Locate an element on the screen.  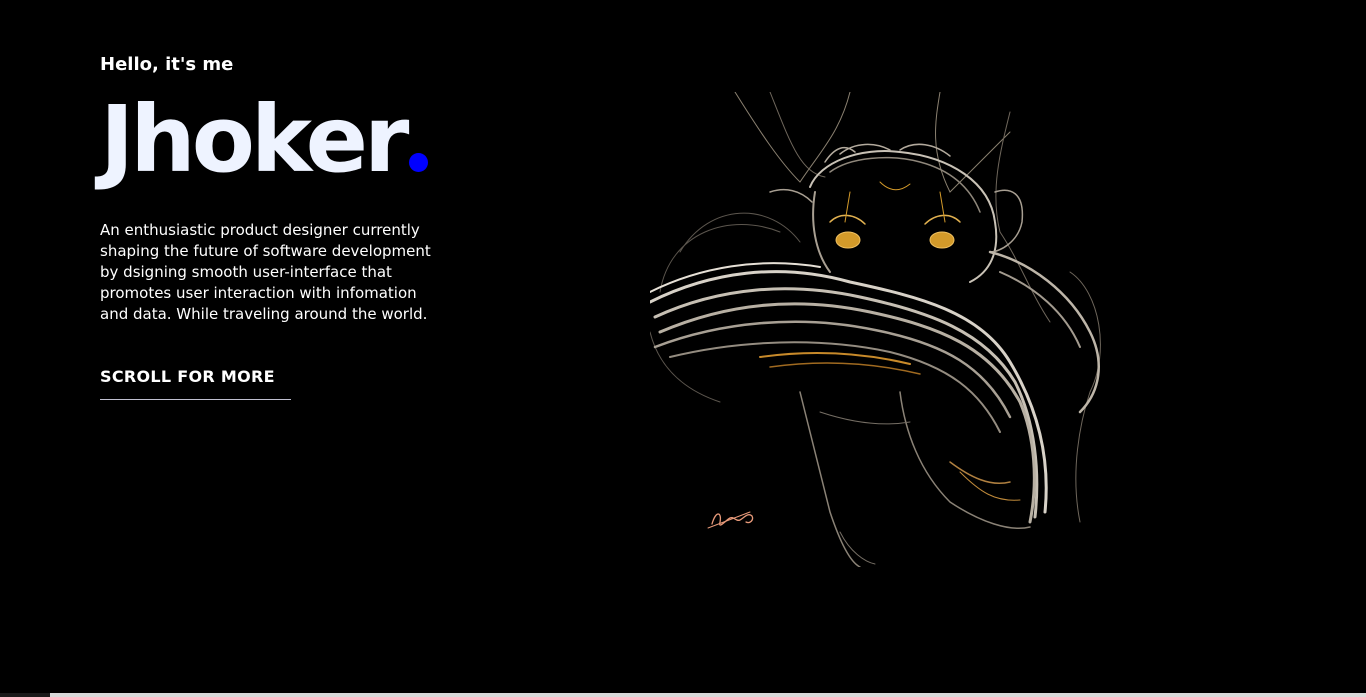
horizontal-scrollbar is located at coordinates (683, 695).